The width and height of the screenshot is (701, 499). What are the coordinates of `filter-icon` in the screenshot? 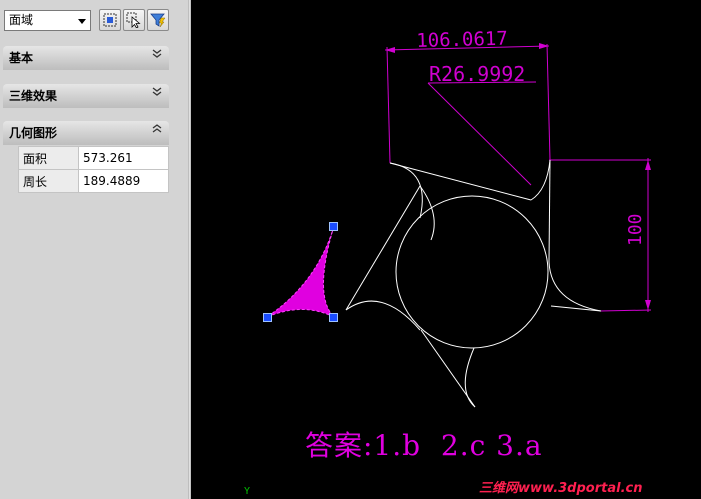 It's located at (158, 20).